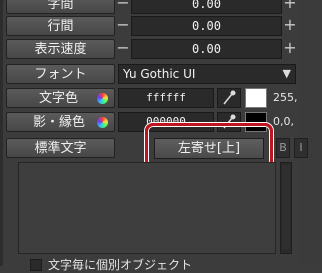  Describe the element at coordinates (123, 49) in the screenshot. I see `display-speed-minus-button: −` at that location.